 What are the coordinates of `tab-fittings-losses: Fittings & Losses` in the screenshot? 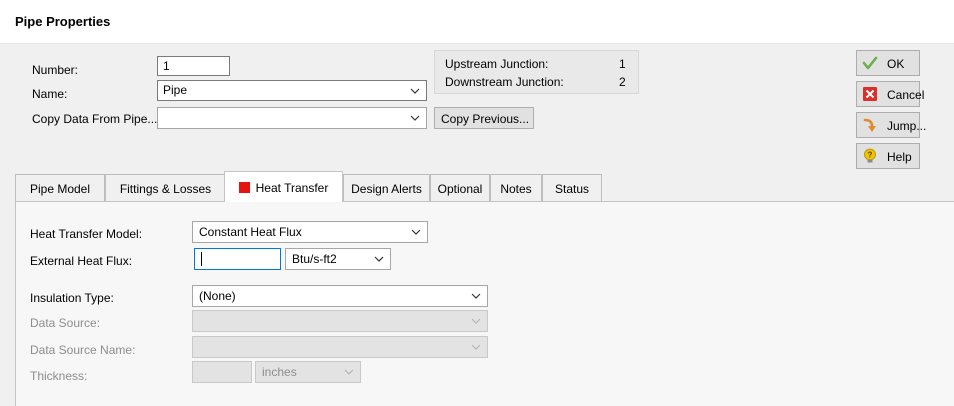 It's located at (165, 187).